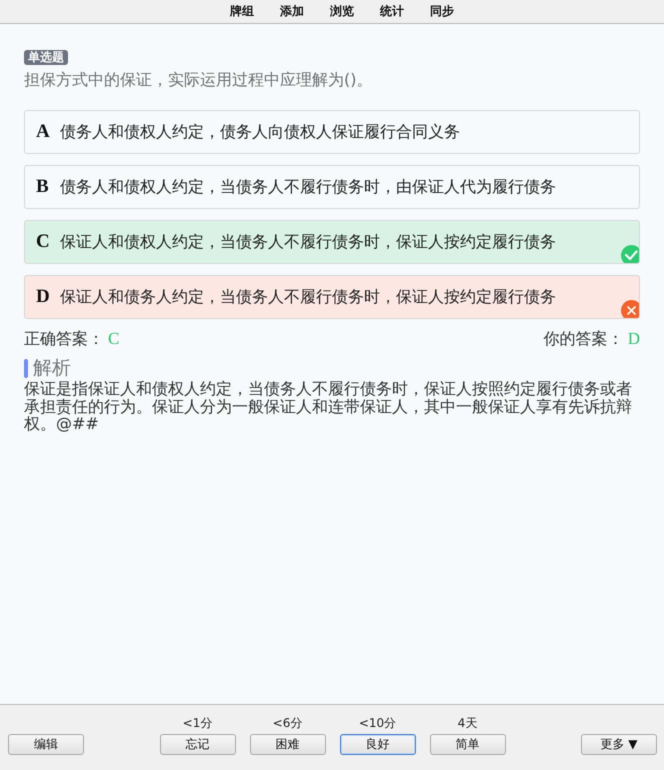 The width and height of the screenshot is (664, 770). Describe the element at coordinates (43, 242) in the screenshot. I see `option-letter: C` at that location.